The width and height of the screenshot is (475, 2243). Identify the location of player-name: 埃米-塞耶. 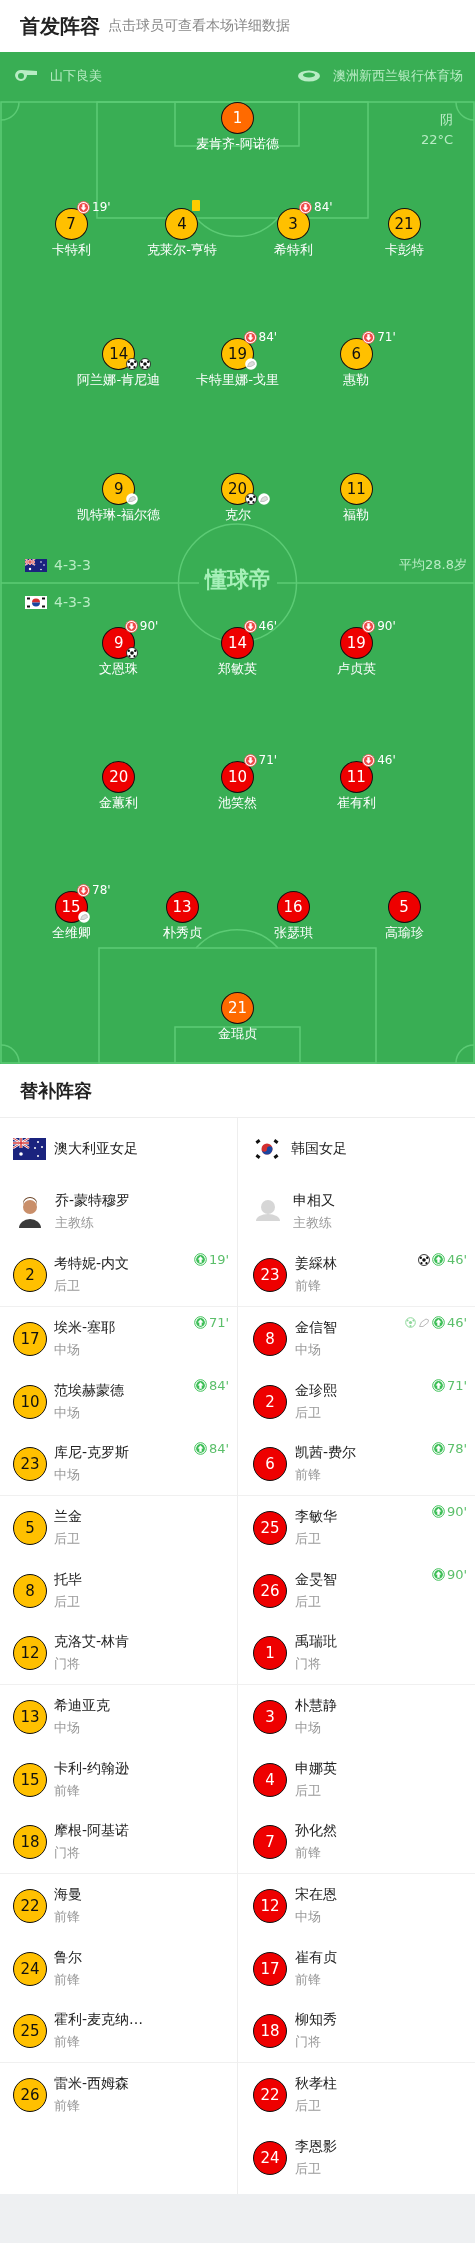
(85, 1327).